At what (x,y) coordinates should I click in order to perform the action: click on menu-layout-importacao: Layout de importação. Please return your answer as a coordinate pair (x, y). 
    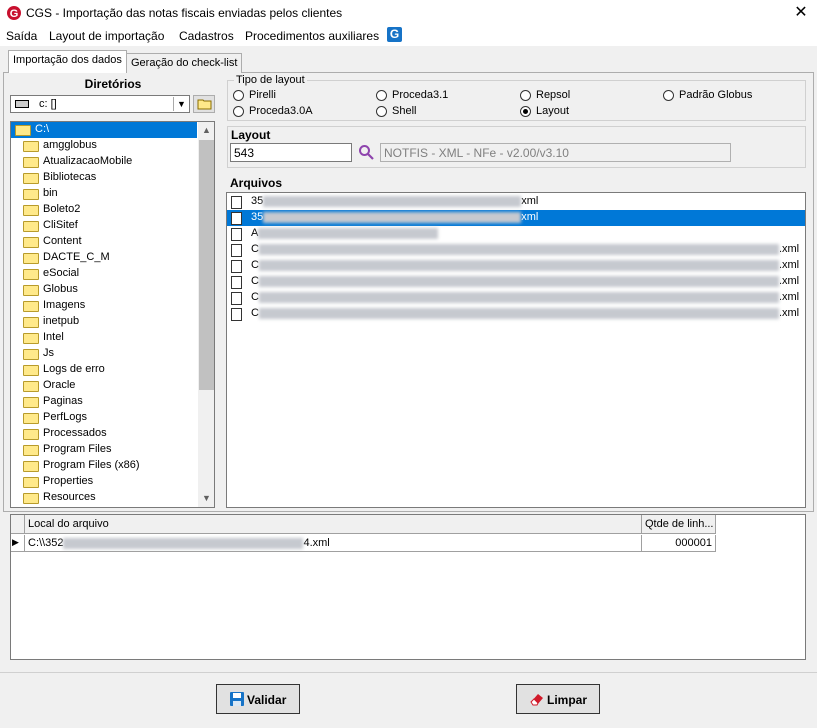
    Looking at the image, I should click on (106, 36).